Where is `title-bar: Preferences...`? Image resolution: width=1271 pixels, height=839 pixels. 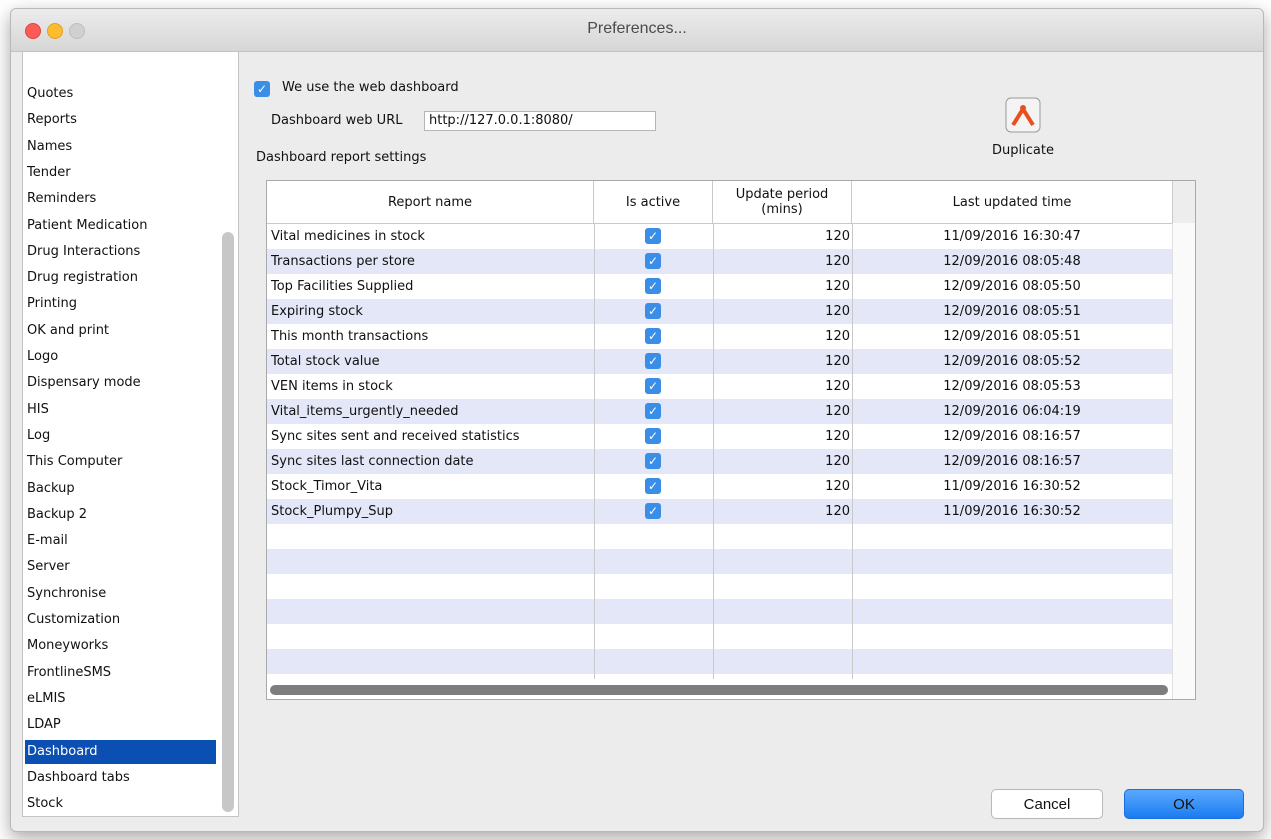 title-bar: Preferences... is located at coordinates (637, 30).